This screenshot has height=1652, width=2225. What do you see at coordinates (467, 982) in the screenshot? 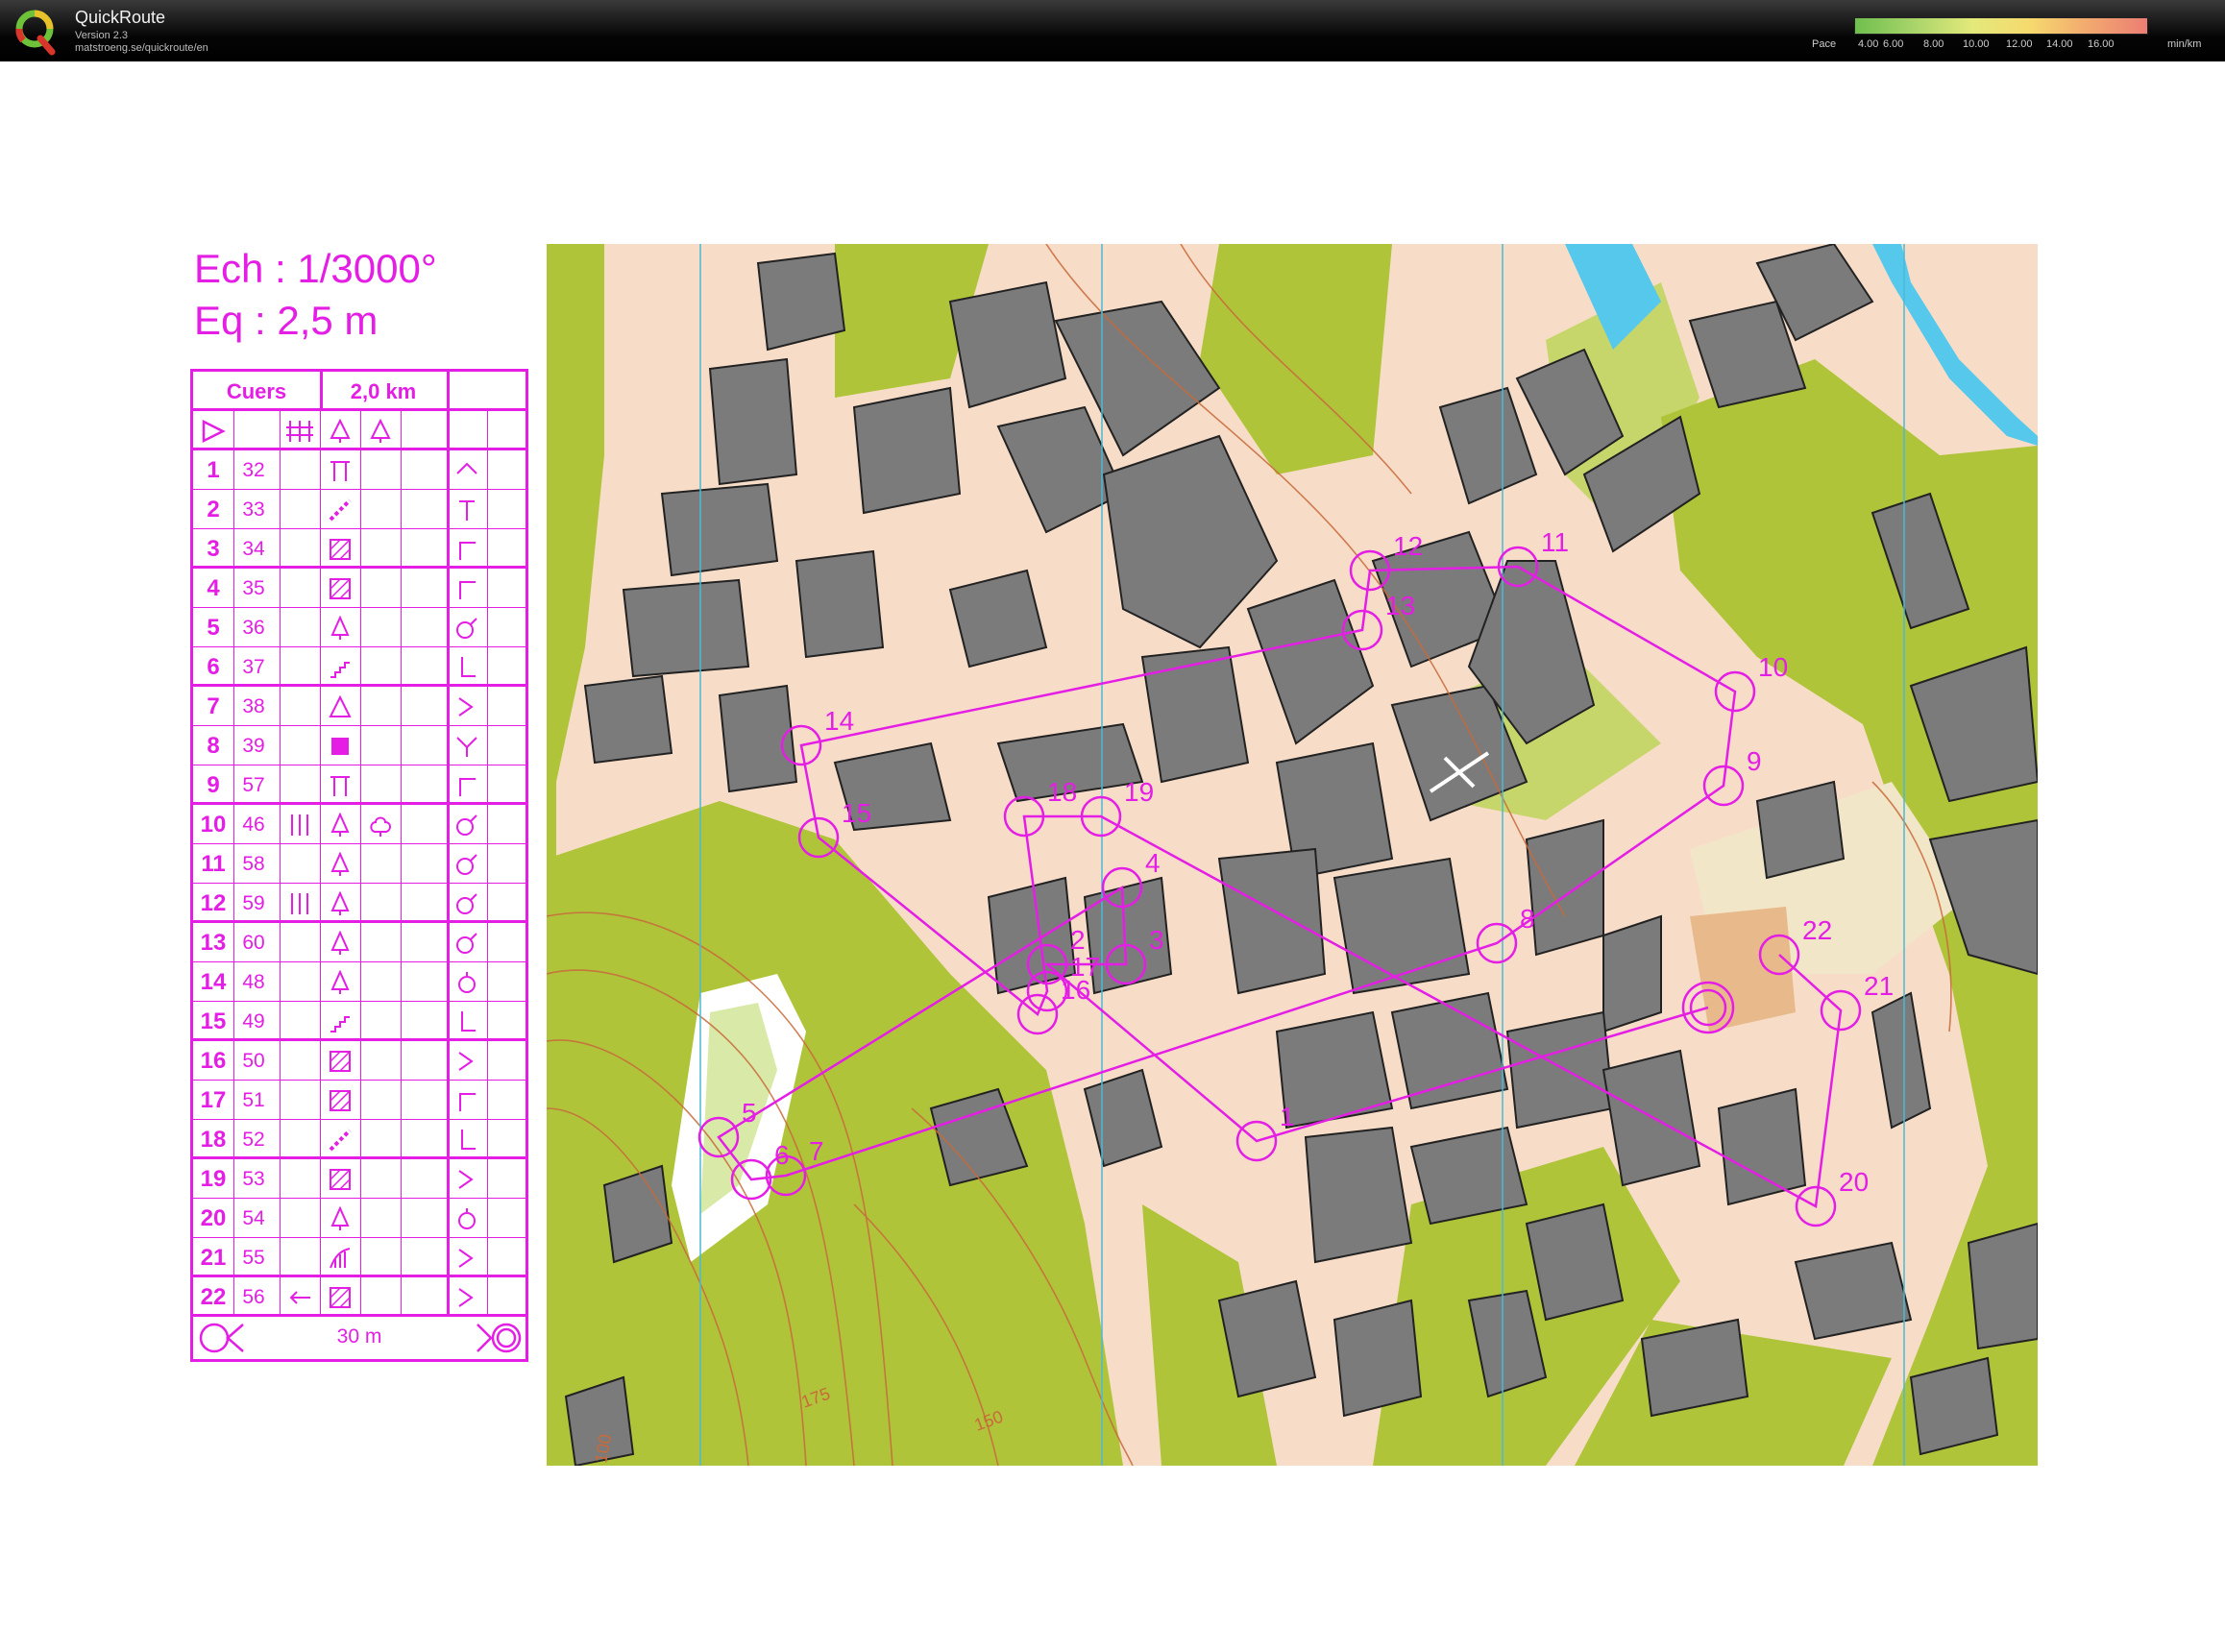
I see `top-icon` at bounding box center [467, 982].